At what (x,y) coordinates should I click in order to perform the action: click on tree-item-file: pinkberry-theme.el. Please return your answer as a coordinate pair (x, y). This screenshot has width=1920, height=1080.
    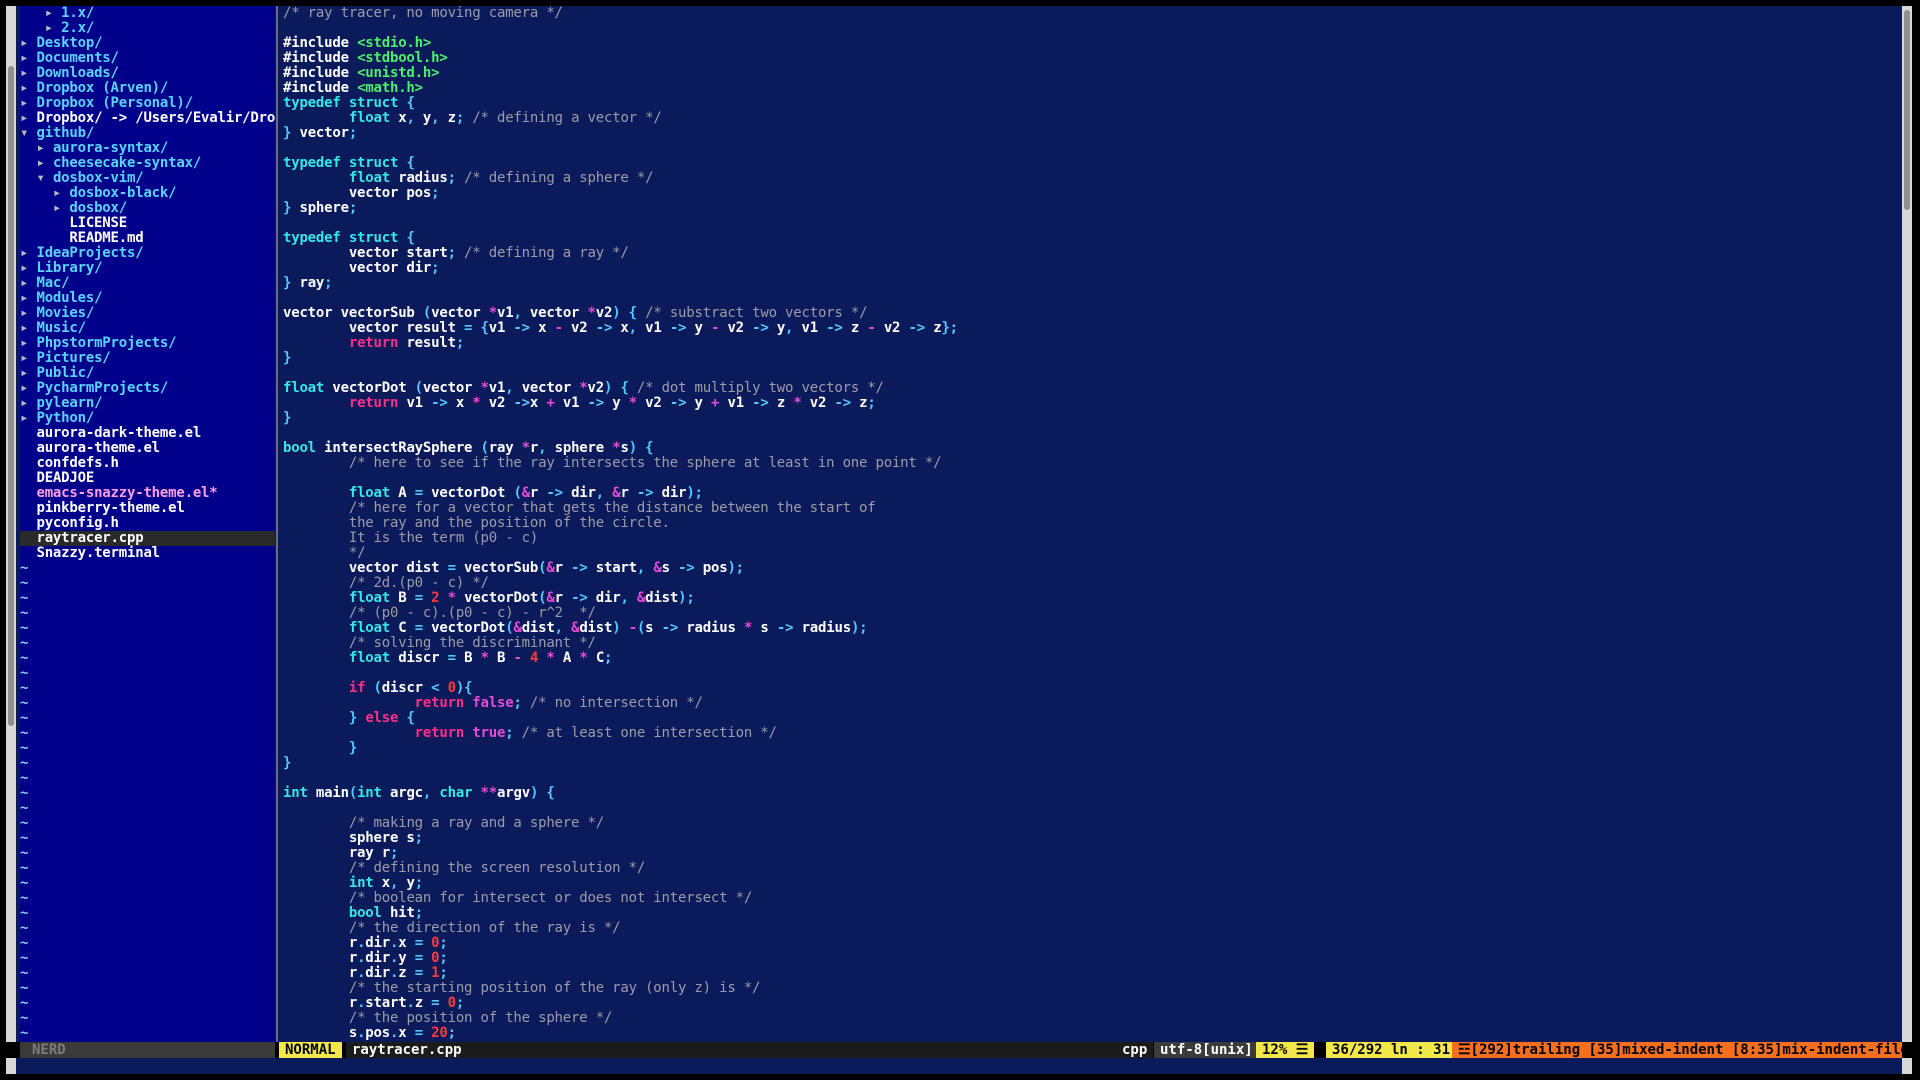
    Looking at the image, I should click on (102, 508).